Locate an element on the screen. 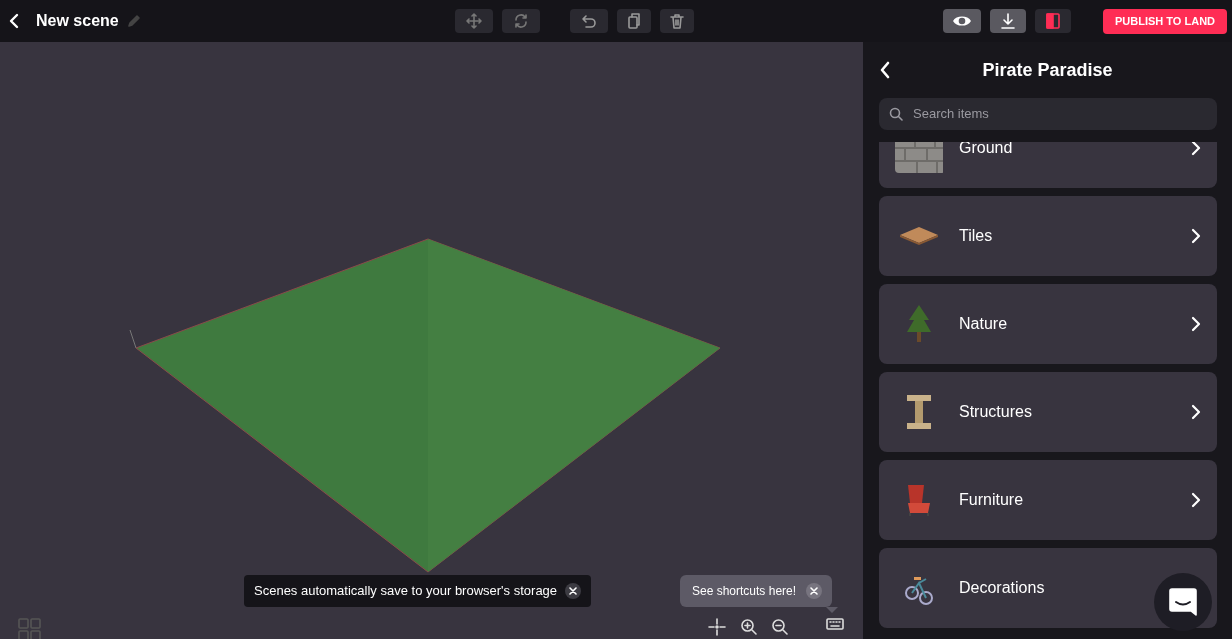 Image resolution: width=1232 pixels, height=639 pixels. undo-button is located at coordinates (589, 21).